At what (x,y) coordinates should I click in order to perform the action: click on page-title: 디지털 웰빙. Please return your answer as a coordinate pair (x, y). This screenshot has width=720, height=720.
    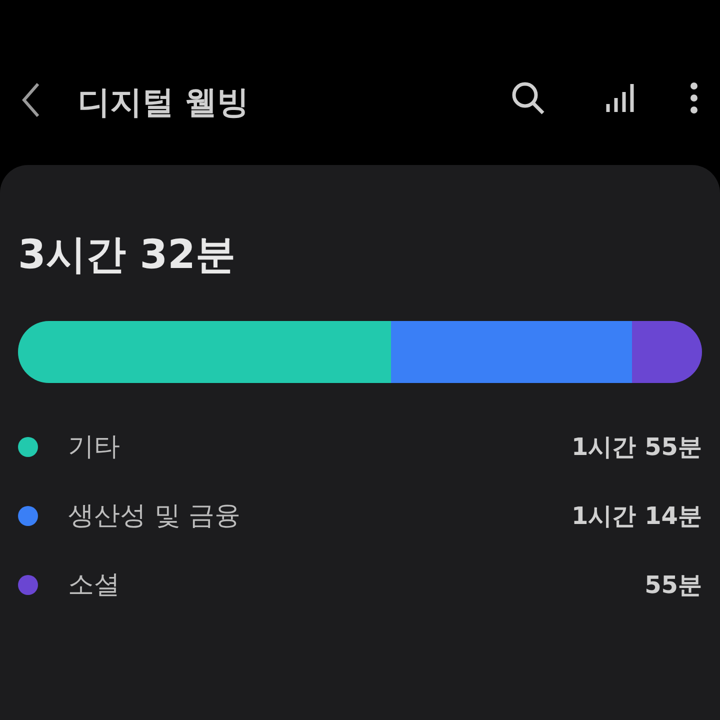
    Looking at the image, I should click on (164, 102).